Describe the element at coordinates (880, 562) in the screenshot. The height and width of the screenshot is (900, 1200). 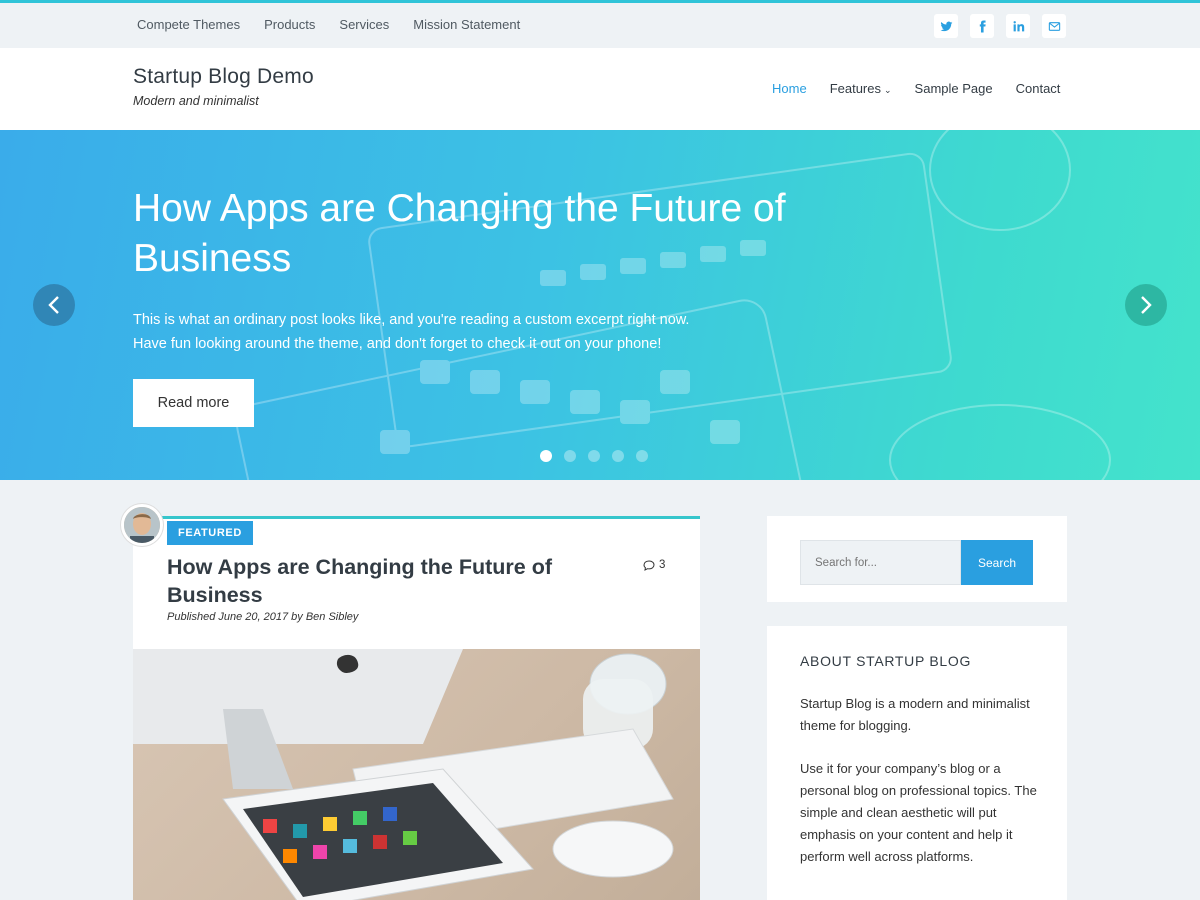
I see `search-input` at that location.